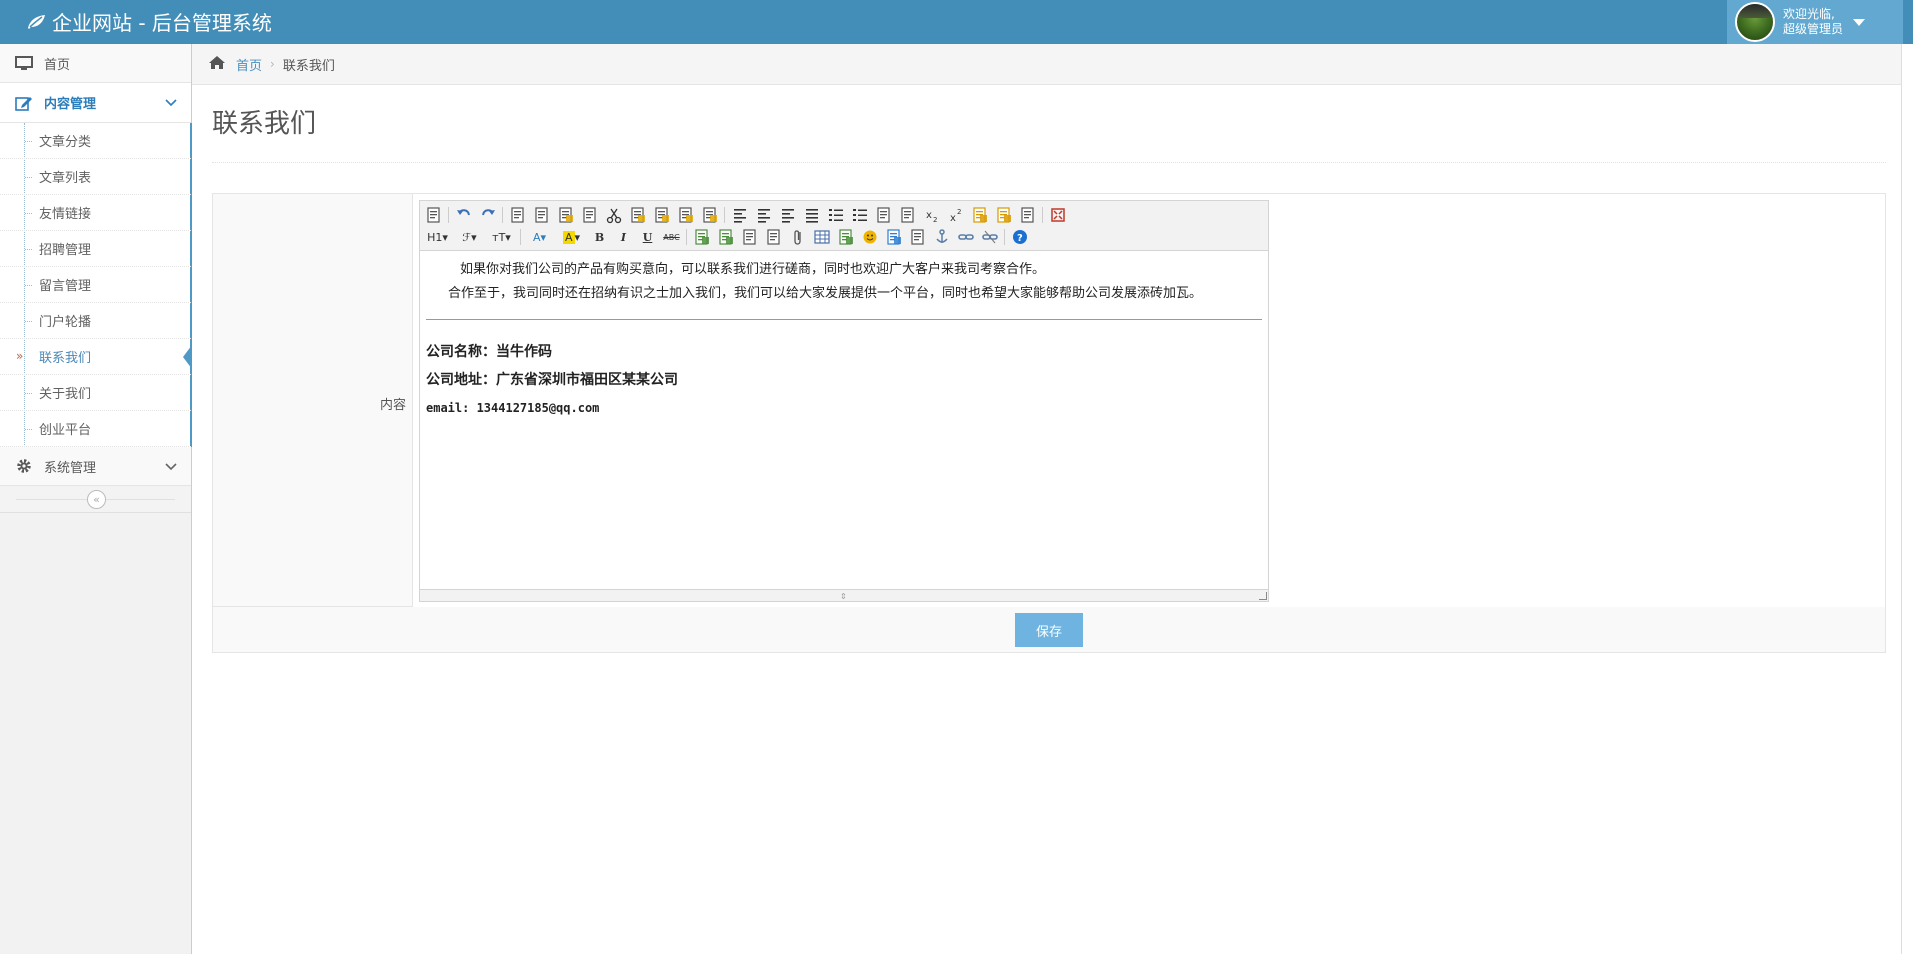 This screenshot has height=954, width=1913. I want to click on cut-icon, so click(613, 215).